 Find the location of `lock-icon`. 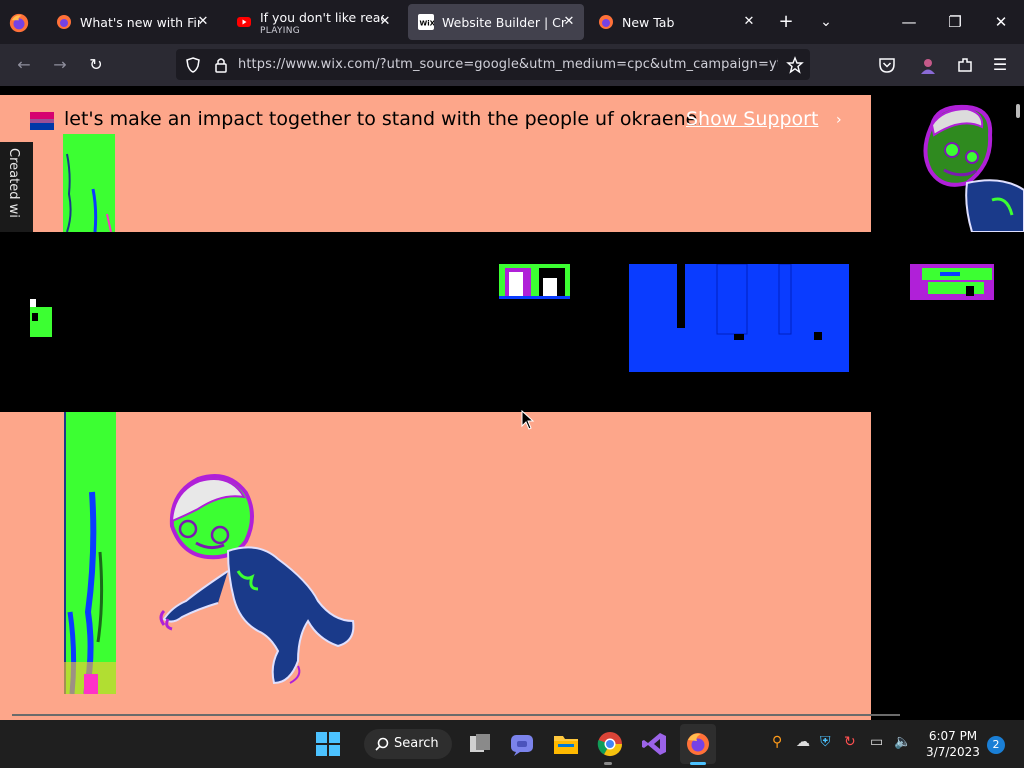

lock-icon is located at coordinates (221, 65).